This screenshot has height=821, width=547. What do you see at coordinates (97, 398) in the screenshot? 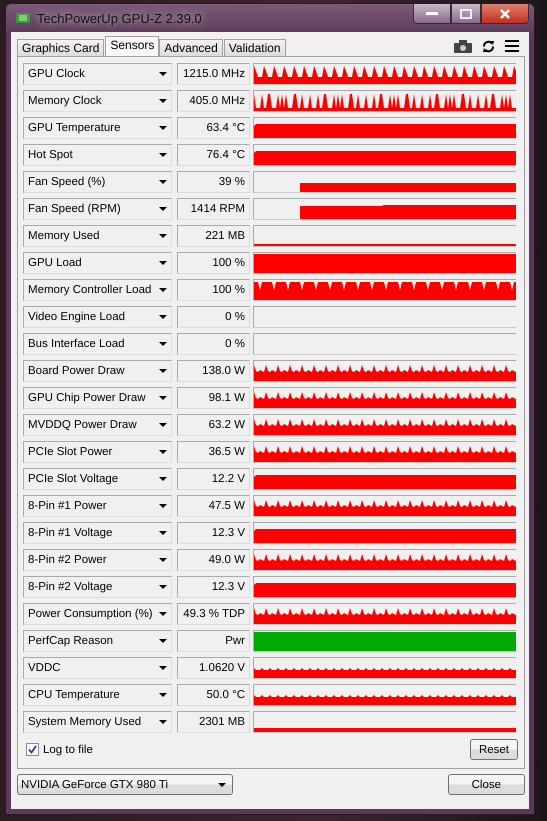
I see `sensor-dropdown: GPU Chip Power Draw` at bounding box center [97, 398].